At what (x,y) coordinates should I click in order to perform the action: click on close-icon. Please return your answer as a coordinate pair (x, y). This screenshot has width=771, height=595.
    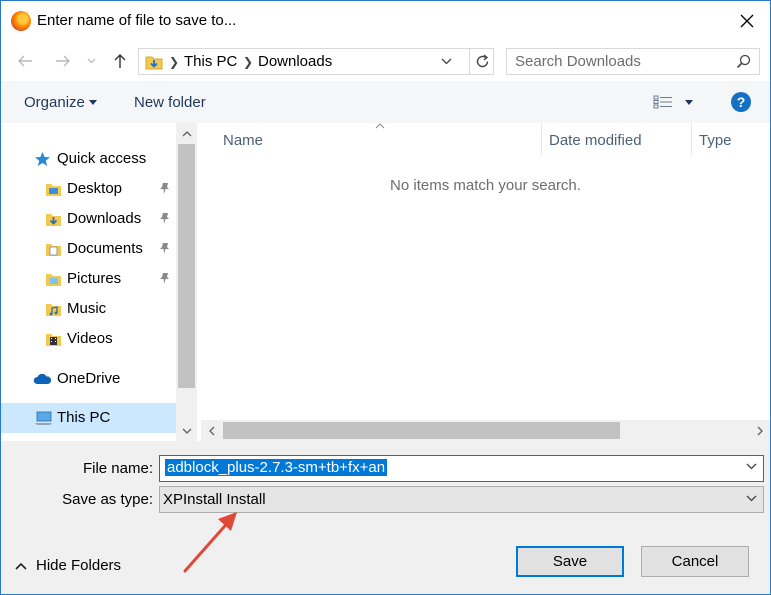
    Looking at the image, I should click on (747, 21).